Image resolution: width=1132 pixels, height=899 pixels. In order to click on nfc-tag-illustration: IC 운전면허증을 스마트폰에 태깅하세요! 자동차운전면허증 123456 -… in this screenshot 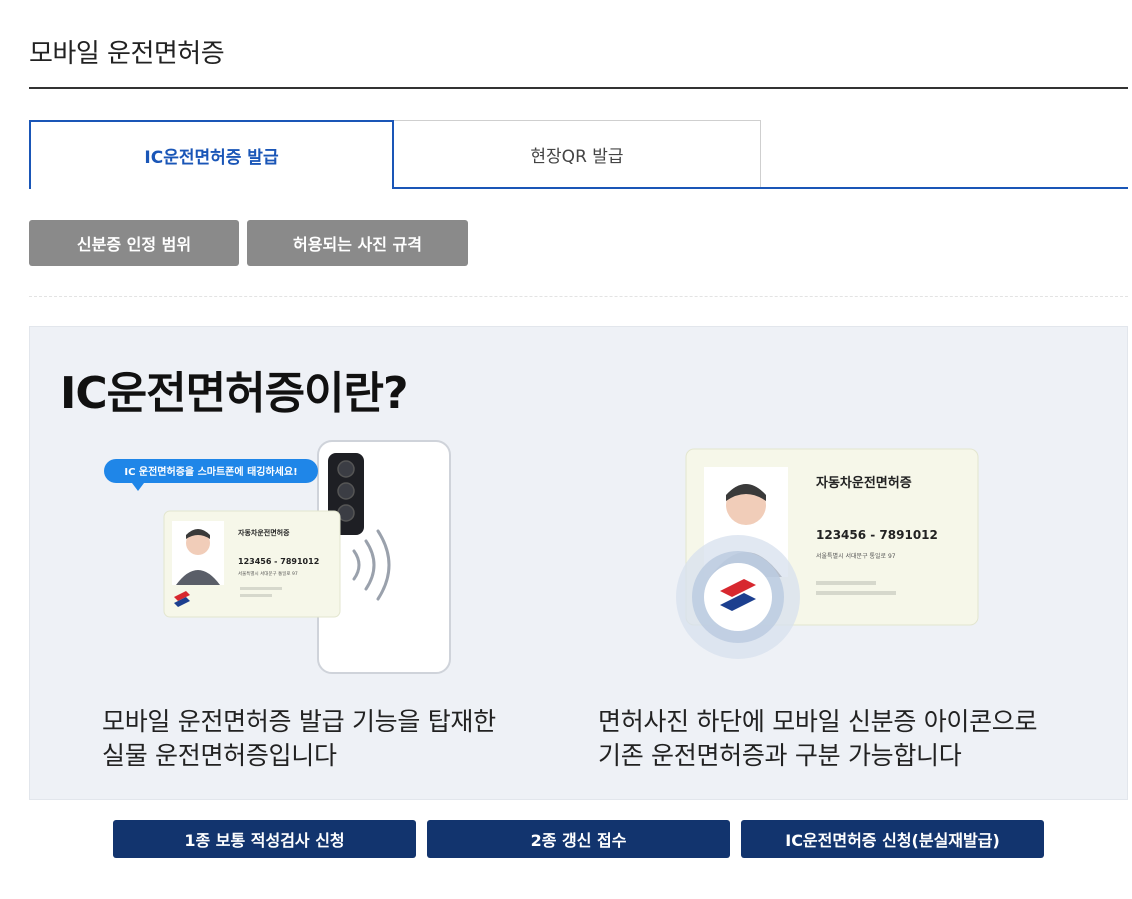, I will do `click(277, 557)`.